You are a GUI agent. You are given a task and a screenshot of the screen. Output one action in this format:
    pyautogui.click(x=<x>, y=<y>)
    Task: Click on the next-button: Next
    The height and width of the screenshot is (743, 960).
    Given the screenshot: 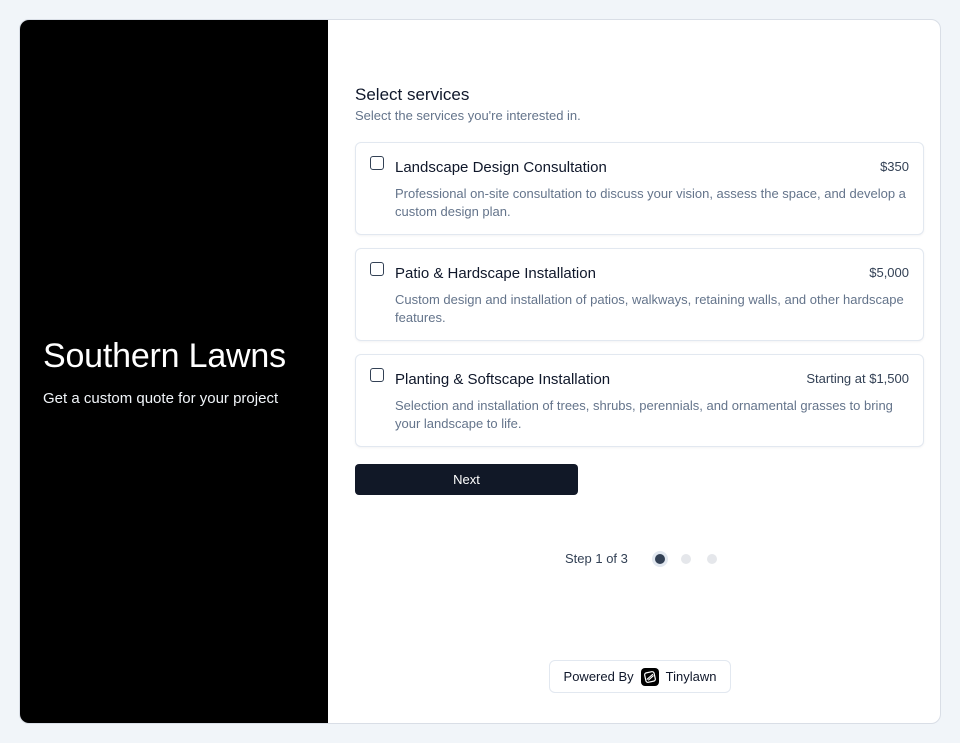 What is the action you would take?
    pyautogui.click(x=466, y=479)
    